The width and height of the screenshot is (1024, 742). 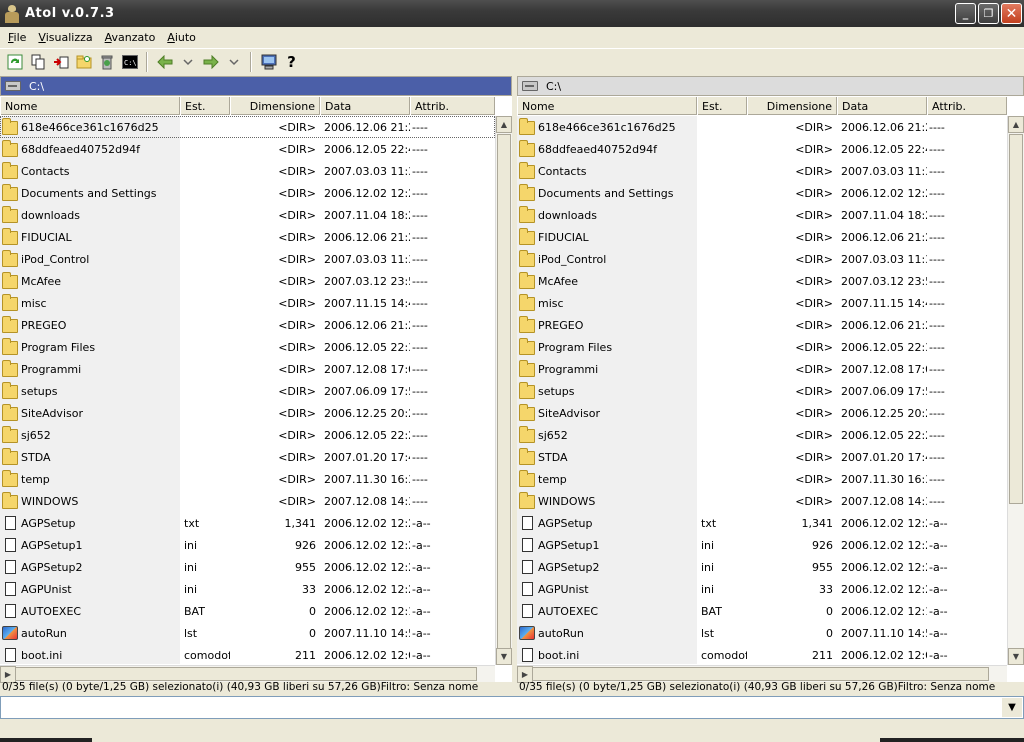 What do you see at coordinates (14, 62) in the screenshot?
I see `refresh-icon` at bounding box center [14, 62].